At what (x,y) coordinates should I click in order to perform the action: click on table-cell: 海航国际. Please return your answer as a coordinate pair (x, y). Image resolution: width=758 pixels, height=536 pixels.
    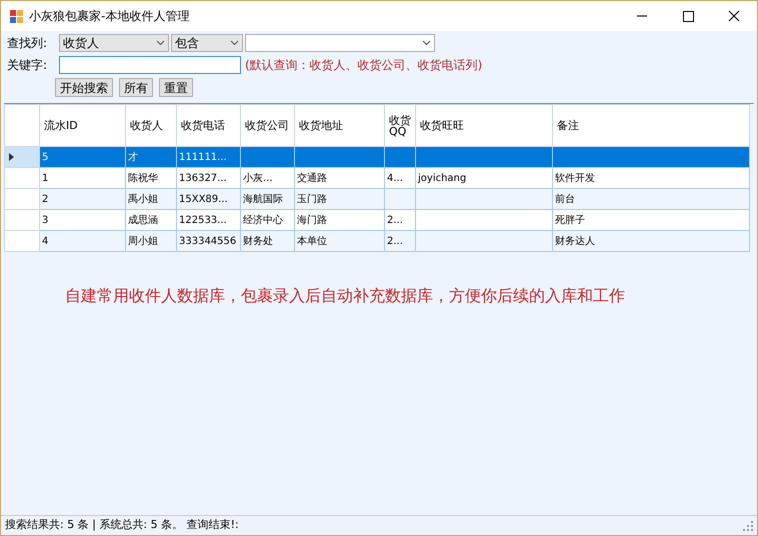
    Looking at the image, I should click on (267, 199).